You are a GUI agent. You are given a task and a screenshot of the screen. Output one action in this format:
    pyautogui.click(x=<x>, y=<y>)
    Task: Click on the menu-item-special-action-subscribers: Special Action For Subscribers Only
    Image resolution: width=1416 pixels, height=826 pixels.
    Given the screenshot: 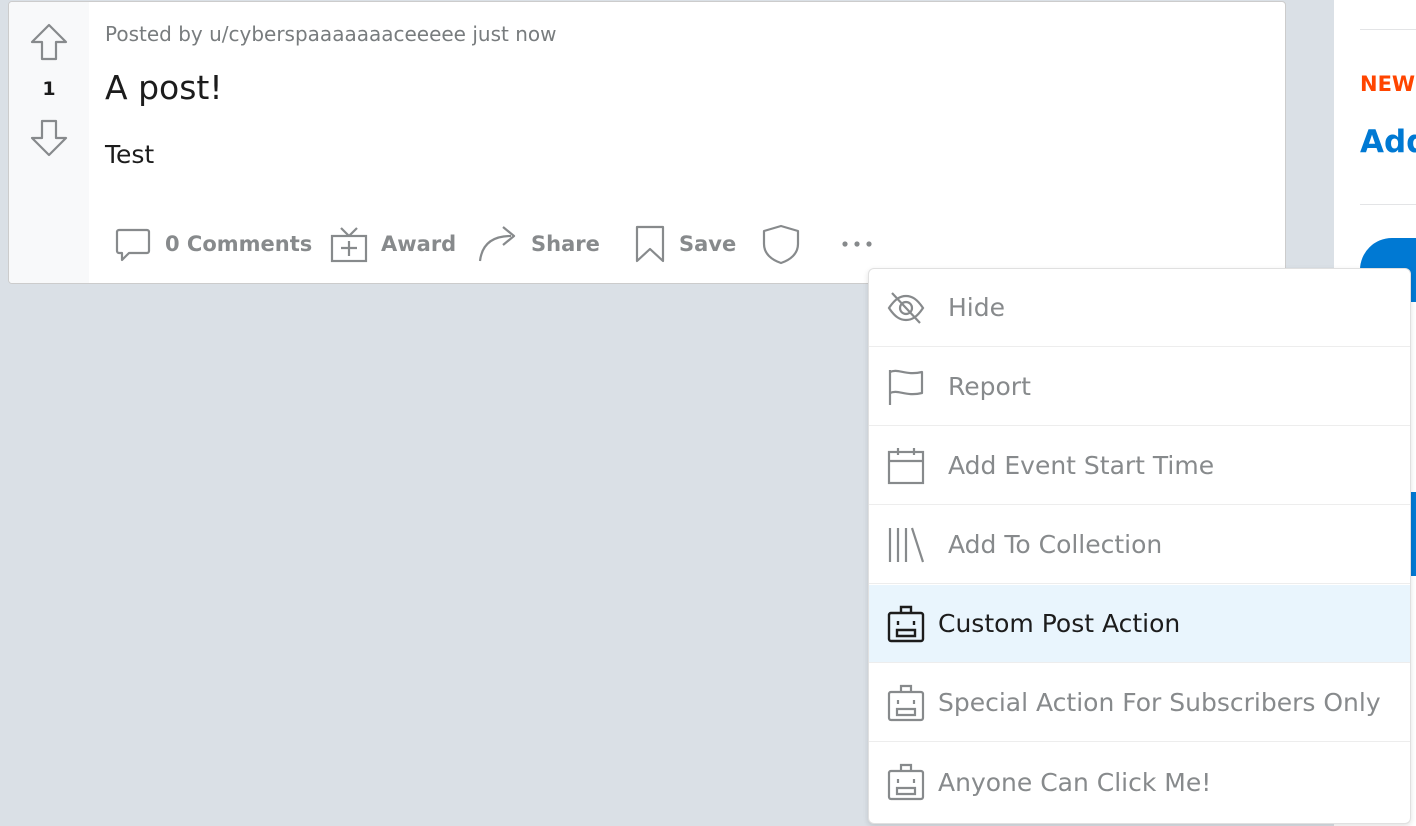 What is the action you would take?
    pyautogui.click(x=1139, y=703)
    